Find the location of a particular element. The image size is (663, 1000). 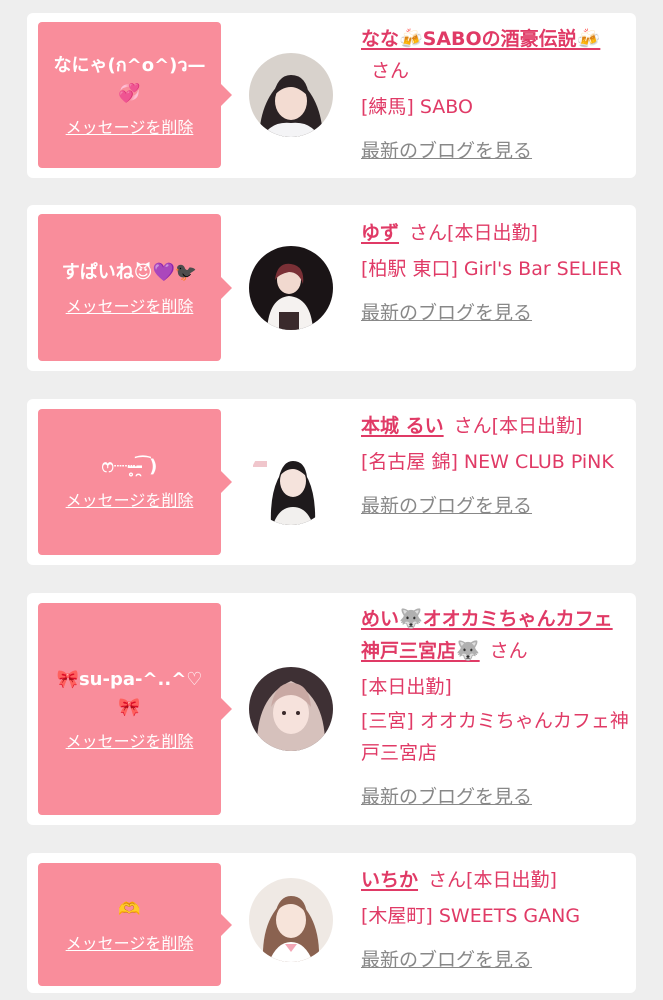

message-bubble: 🫶 メッセージを削除 is located at coordinates (135, 924).